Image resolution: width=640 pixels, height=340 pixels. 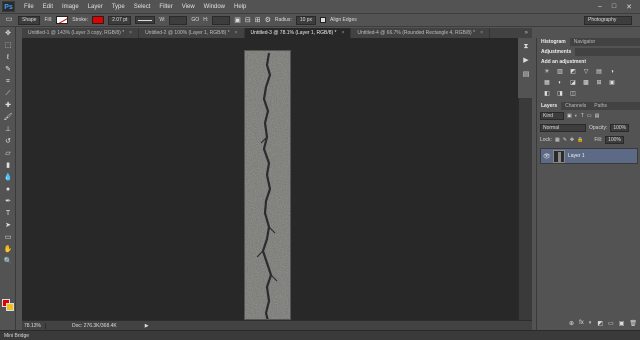 What do you see at coordinates (622, 324) in the screenshot?
I see `new-layer-icon: ▣` at bounding box center [622, 324].